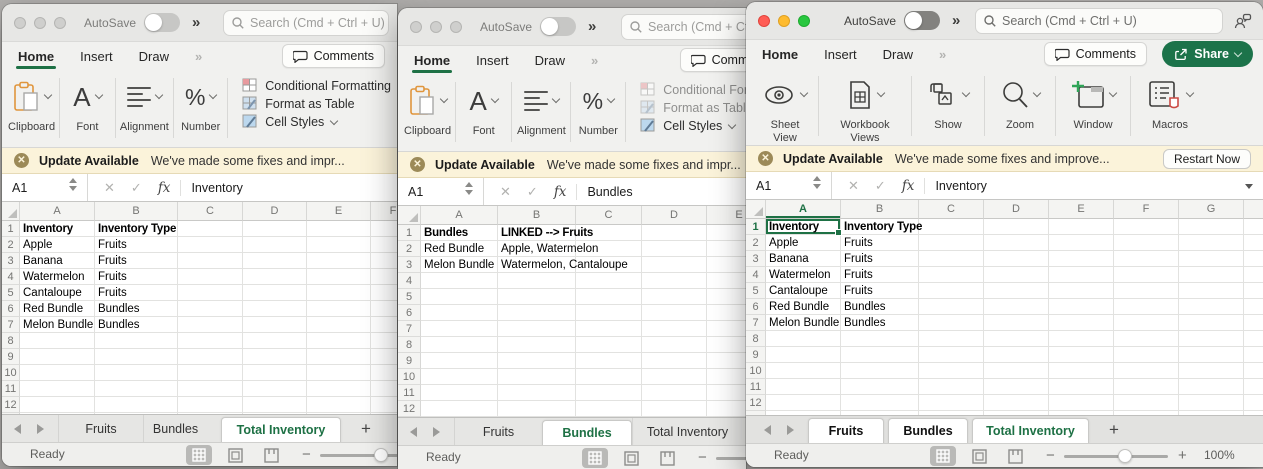  What do you see at coordinates (162, 22) in the screenshot?
I see `autosave-toggle` at bounding box center [162, 22].